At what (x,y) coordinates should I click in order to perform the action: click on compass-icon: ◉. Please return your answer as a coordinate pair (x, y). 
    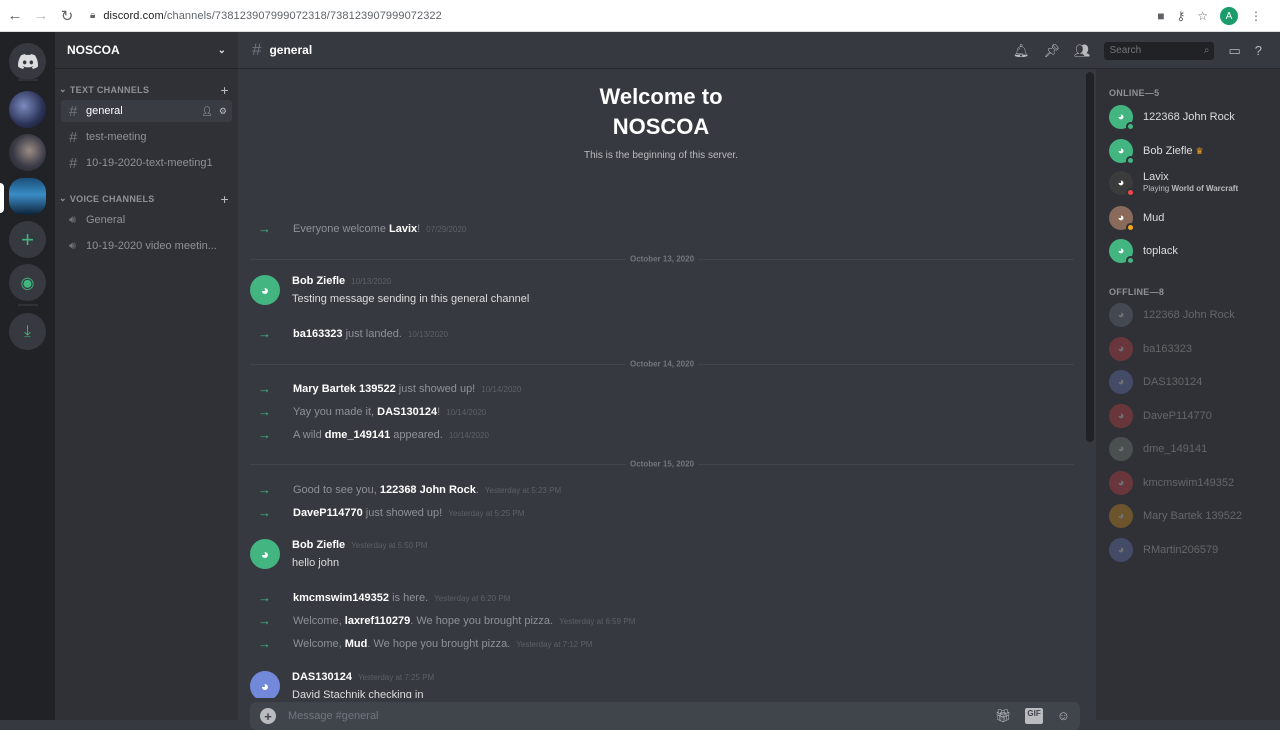
    Looking at the image, I should click on (27, 283).